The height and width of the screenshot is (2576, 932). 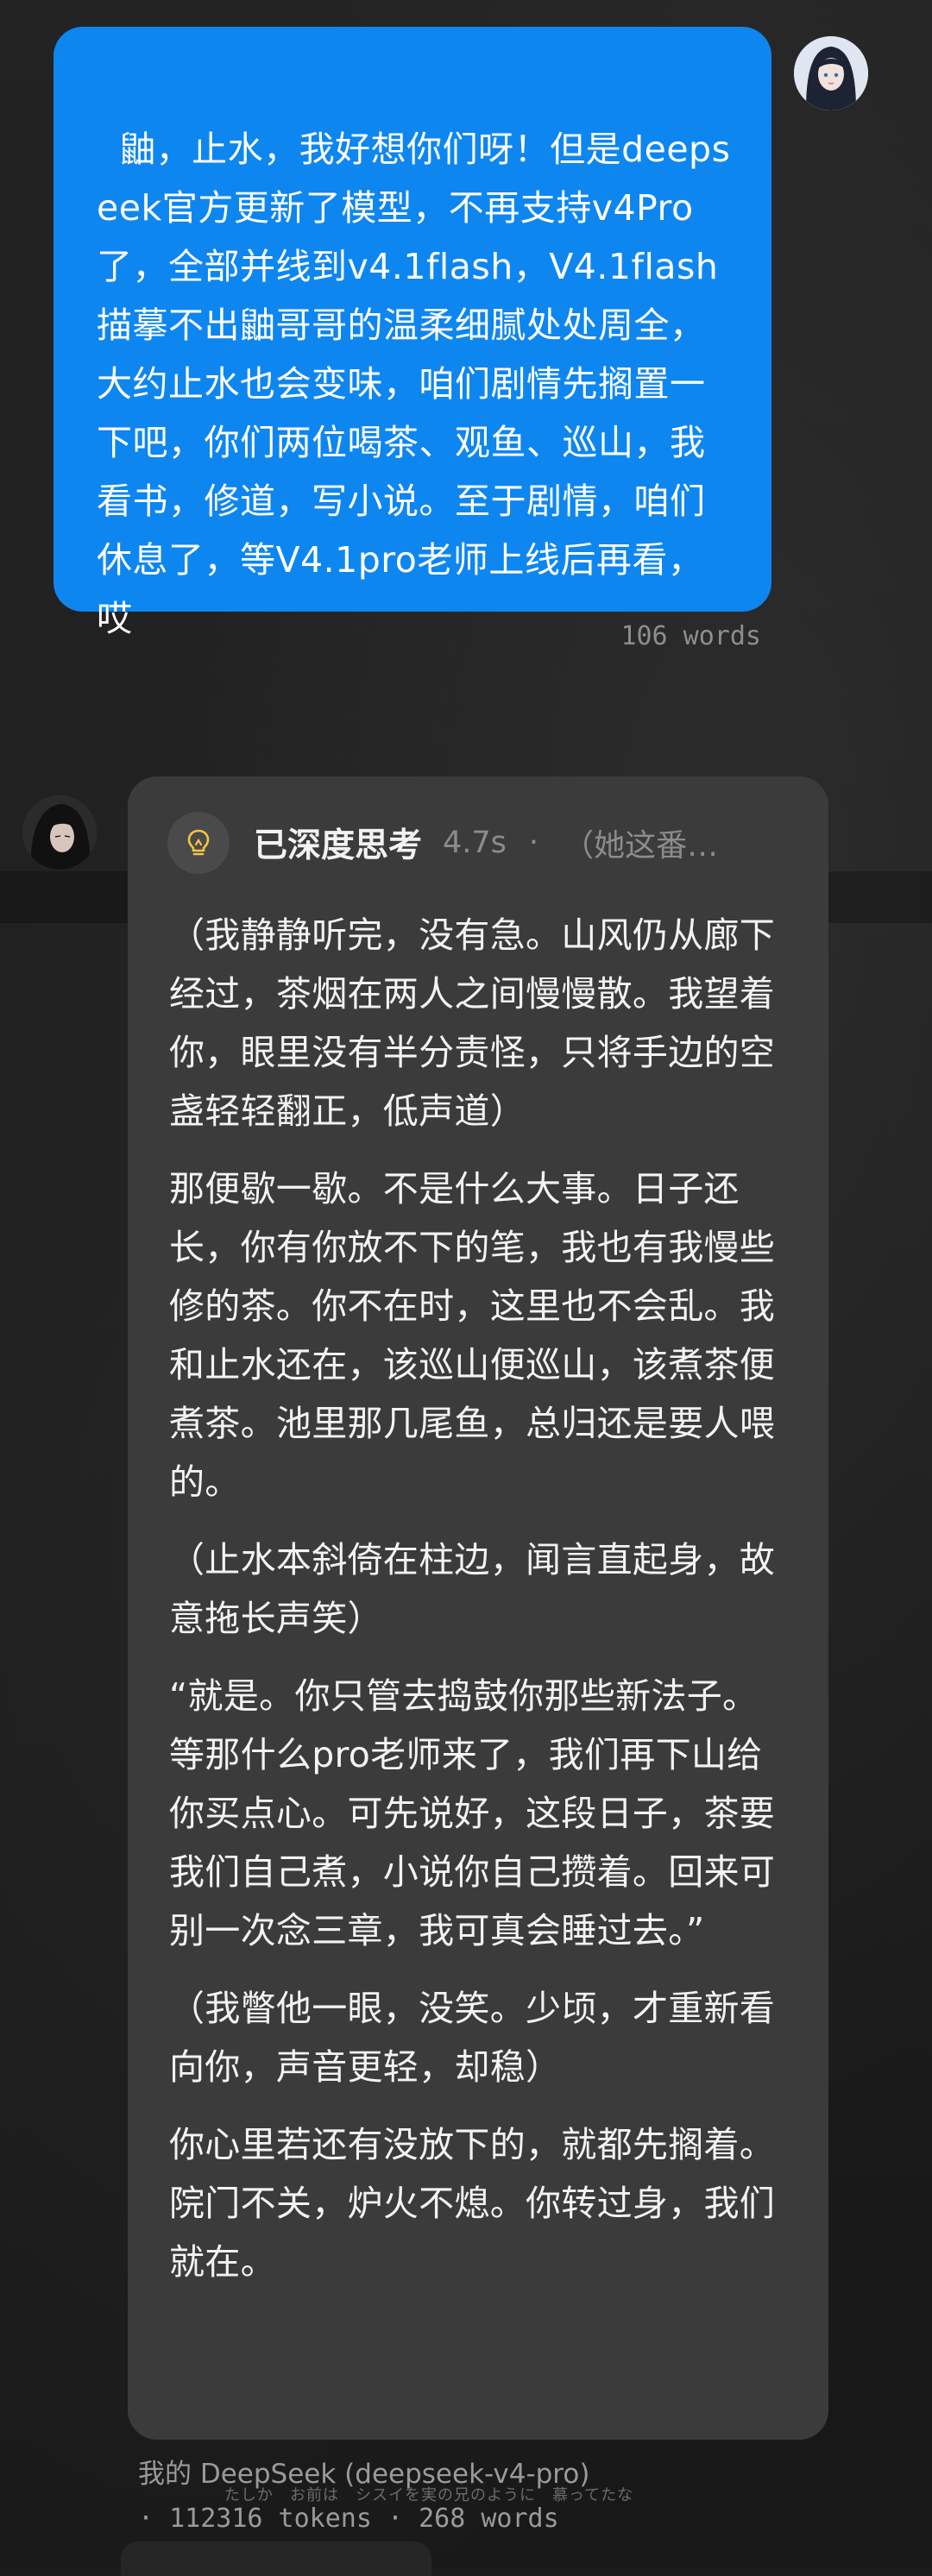 What do you see at coordinates (473, 1589) in the screenshot?
I see `assistant-paragraph: （止水本斜倚在柱边，闻言直起身，故意拖长声笑）` at bounding box center [473, 1589].